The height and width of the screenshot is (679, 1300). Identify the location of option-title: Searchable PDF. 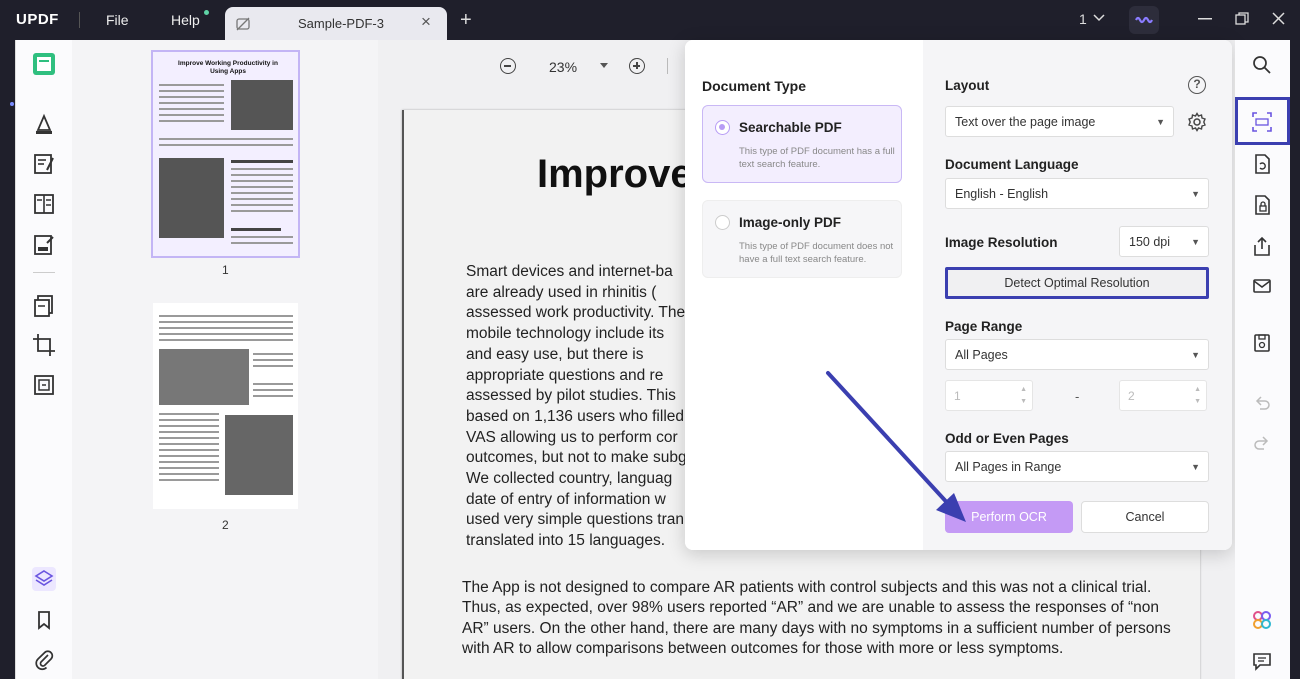
(790, 127).